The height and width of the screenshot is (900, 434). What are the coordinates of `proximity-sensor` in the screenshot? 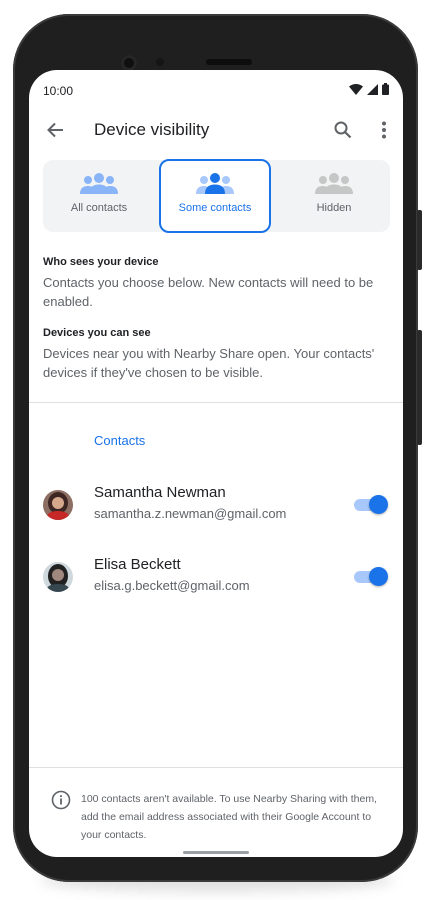 It's located at (160, 62).